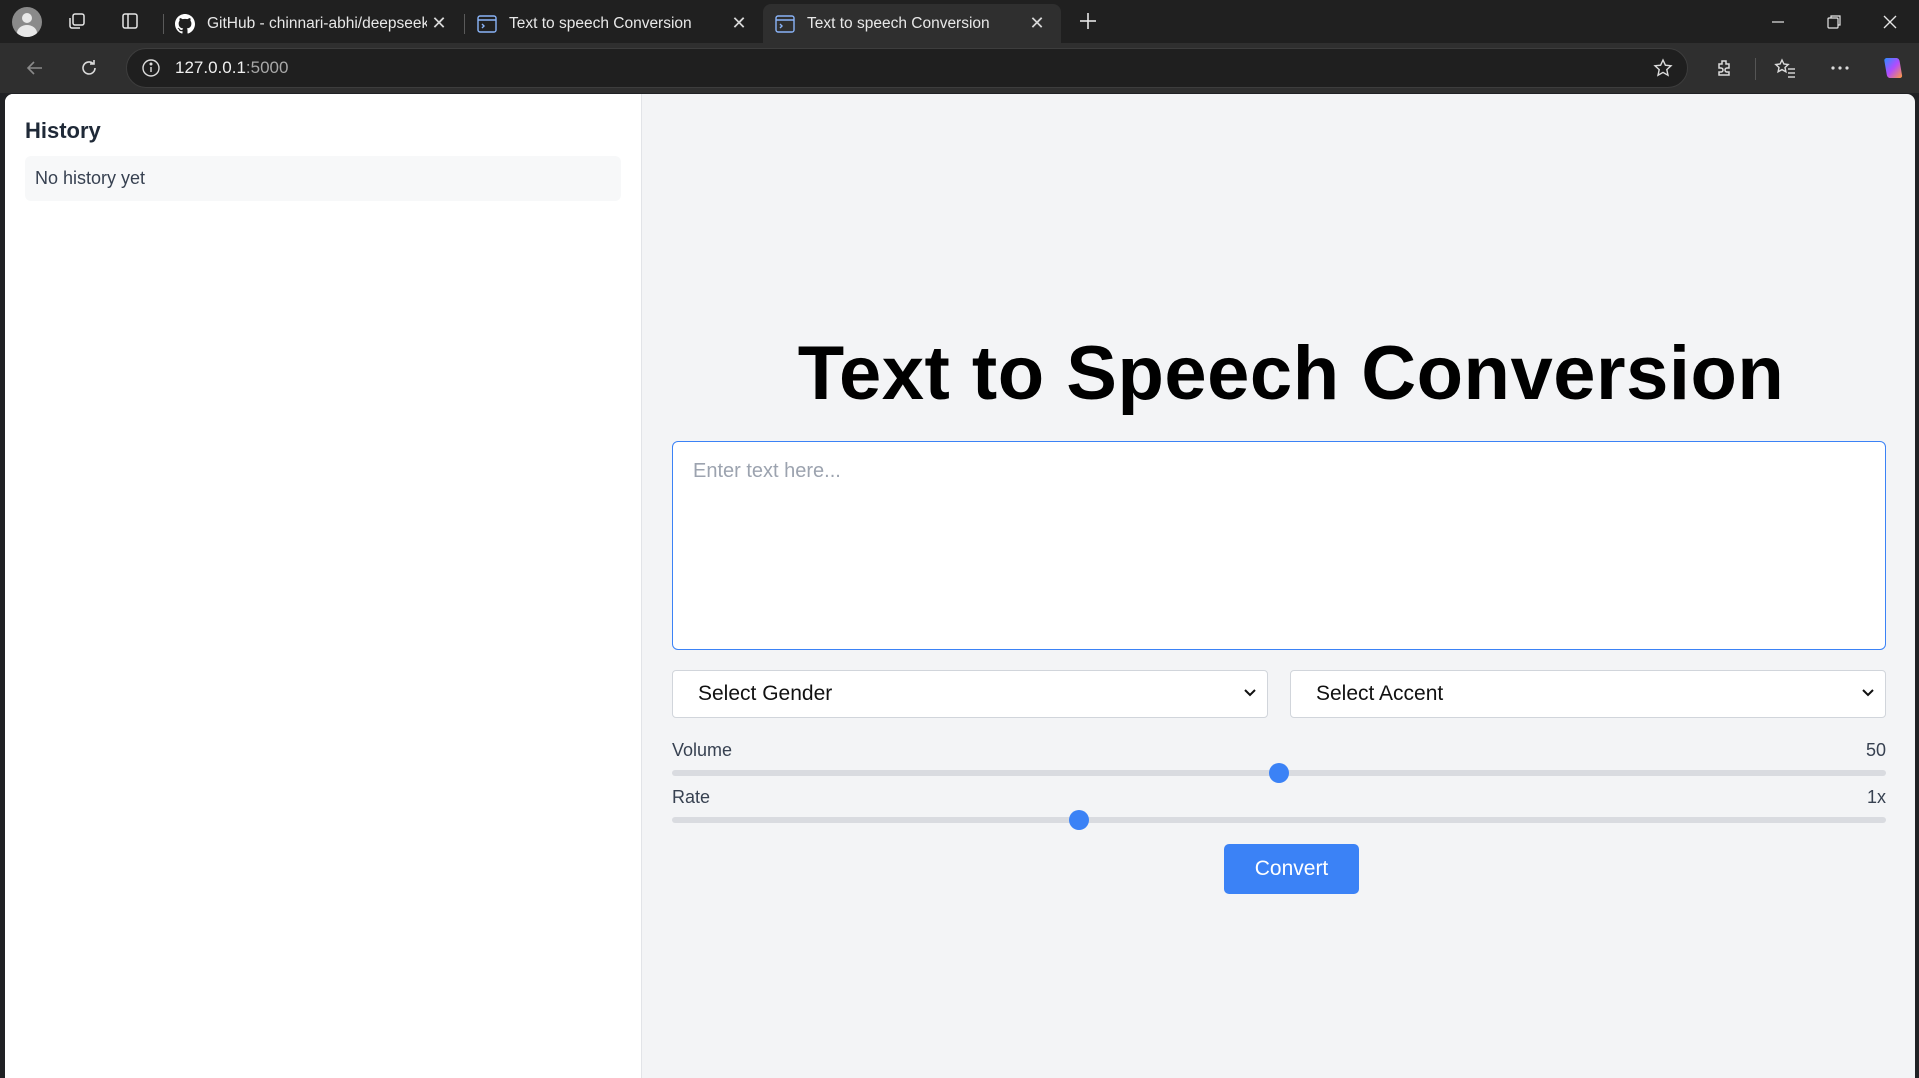 Image resolution: width=1919 pixels, height=1078 pixels. I want to click on tab-github: GitHub - chinnari-abhi/deepseek ✕, so click(313, 23).